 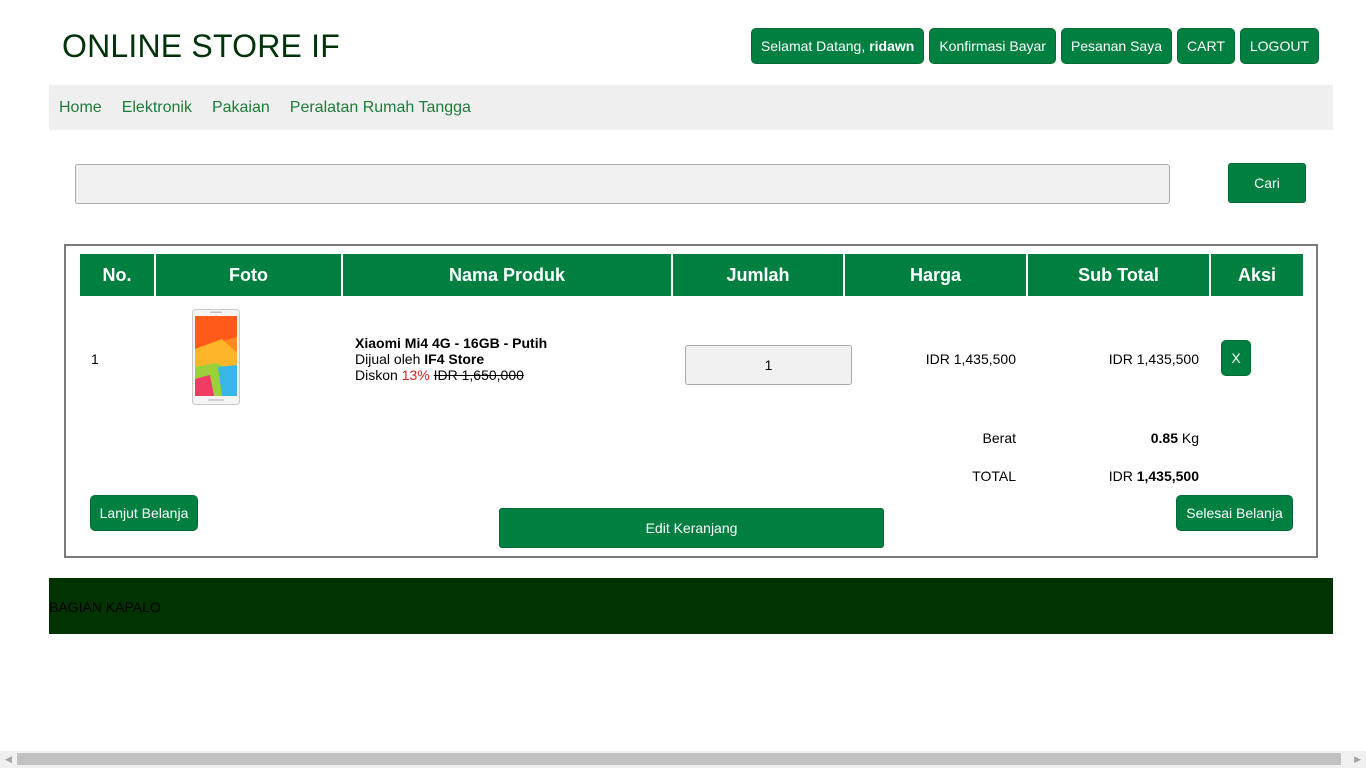 What do you see at coordinates (80, 108) in the screenshot?
I see `category-home: Home` at bounding box center [80, 108].